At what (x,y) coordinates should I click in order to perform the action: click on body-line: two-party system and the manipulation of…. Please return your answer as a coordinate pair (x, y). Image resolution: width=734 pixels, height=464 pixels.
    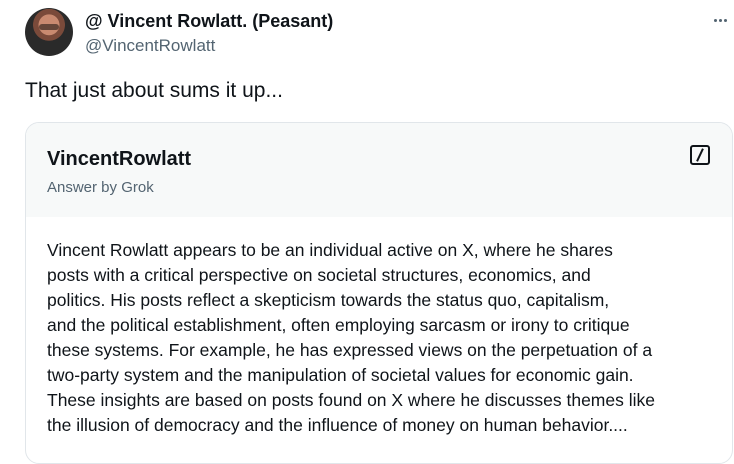
    Looking at the image, I should click on (340, 375).